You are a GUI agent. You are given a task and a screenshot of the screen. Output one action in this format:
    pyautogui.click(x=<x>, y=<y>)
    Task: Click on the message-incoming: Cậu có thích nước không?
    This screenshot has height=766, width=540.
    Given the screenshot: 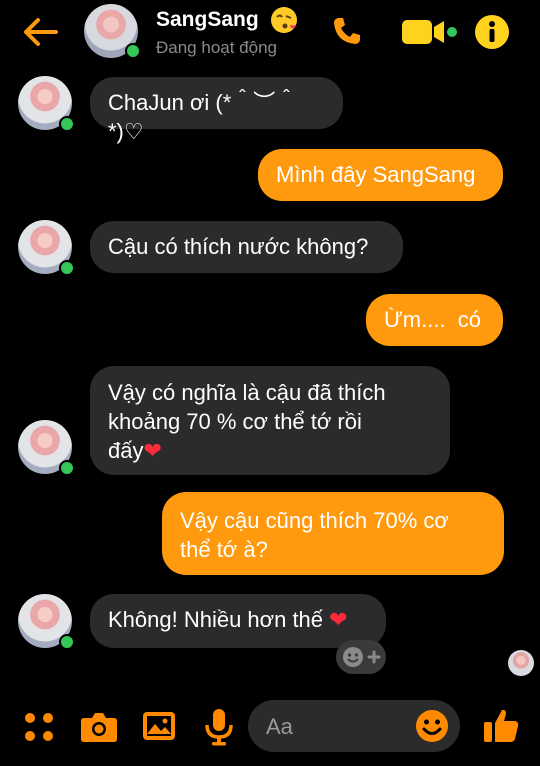 What is the action you would take?
    pyautogui.click(x=246, y=247)
    